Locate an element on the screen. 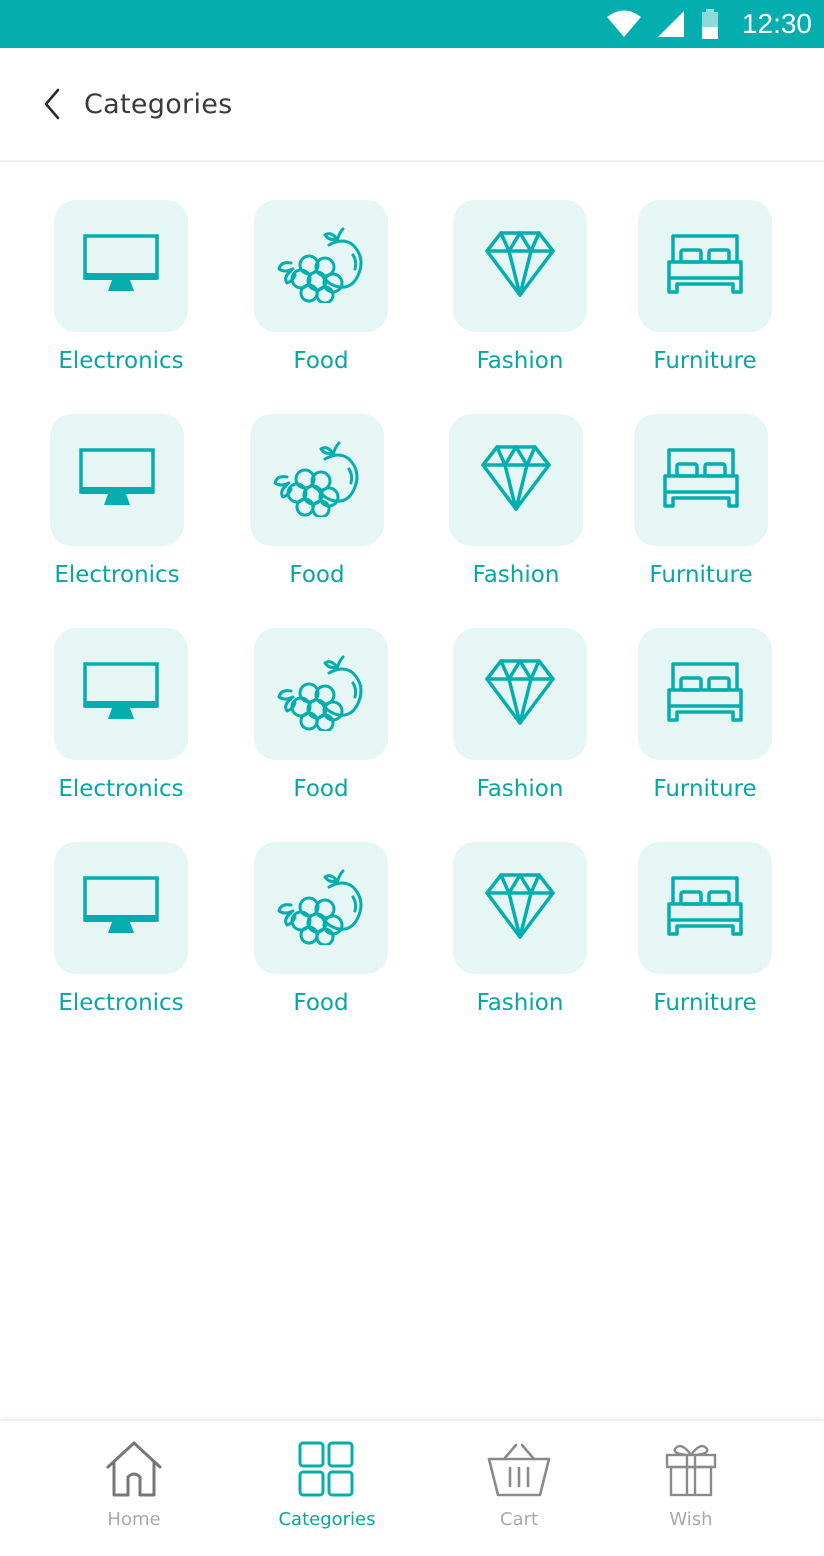 This screenshot has height=1556, width=824. chevron-left-icon is located at coordinates (52, 104).